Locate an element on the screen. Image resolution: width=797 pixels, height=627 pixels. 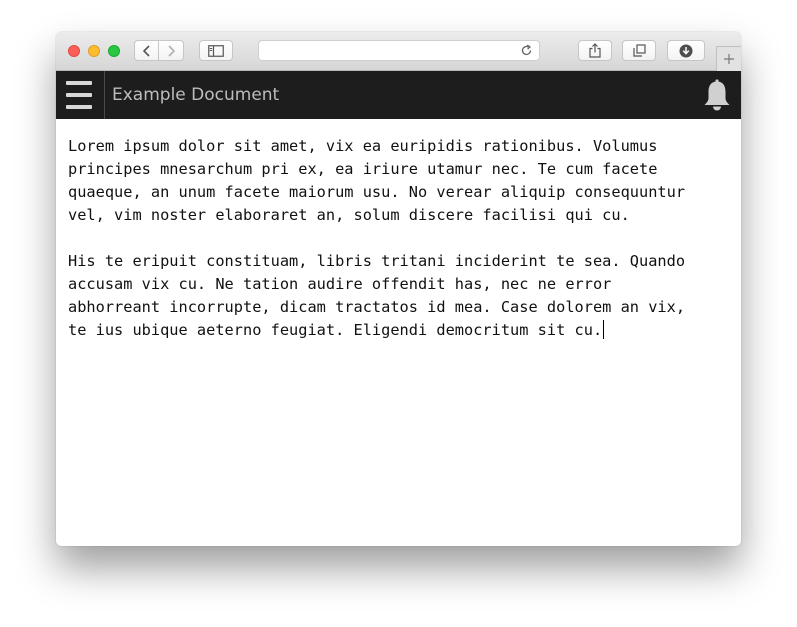
bell-icon is located at coordinates (717, 95).